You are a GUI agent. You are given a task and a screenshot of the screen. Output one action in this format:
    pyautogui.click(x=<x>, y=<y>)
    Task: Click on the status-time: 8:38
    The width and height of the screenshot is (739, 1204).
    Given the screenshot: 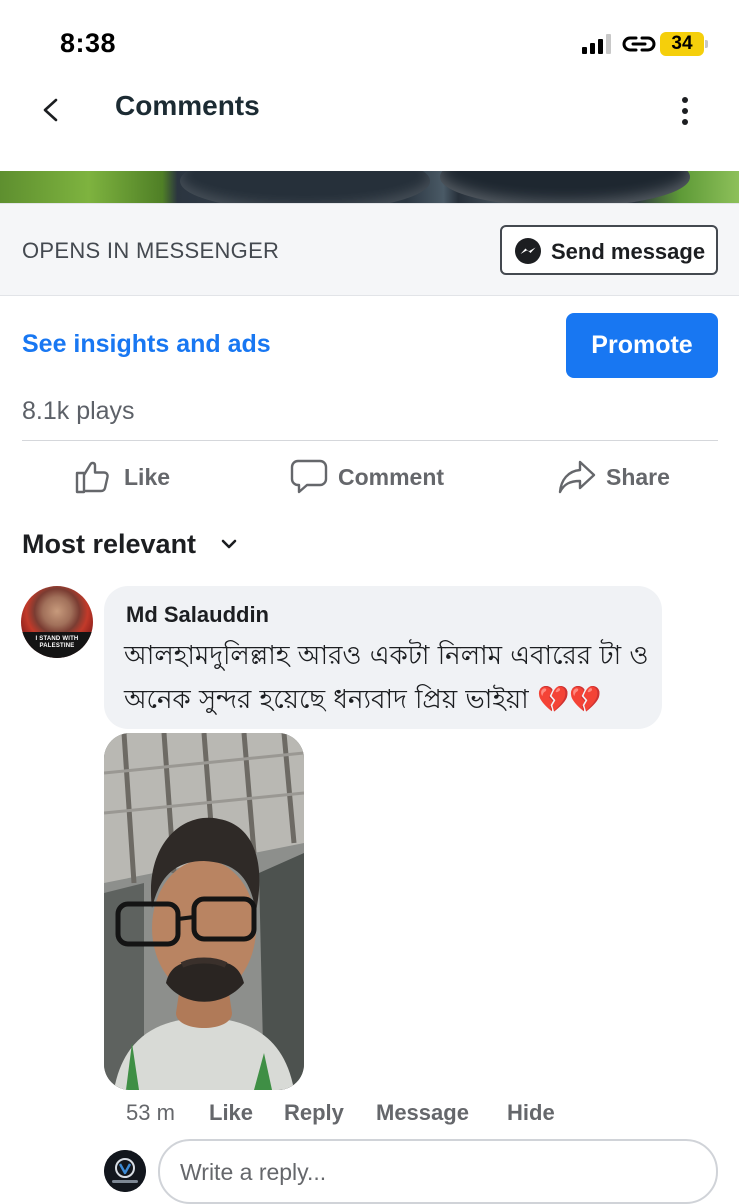 What is the action you would take?
    pyautogui.click(x=88, y=43)
    